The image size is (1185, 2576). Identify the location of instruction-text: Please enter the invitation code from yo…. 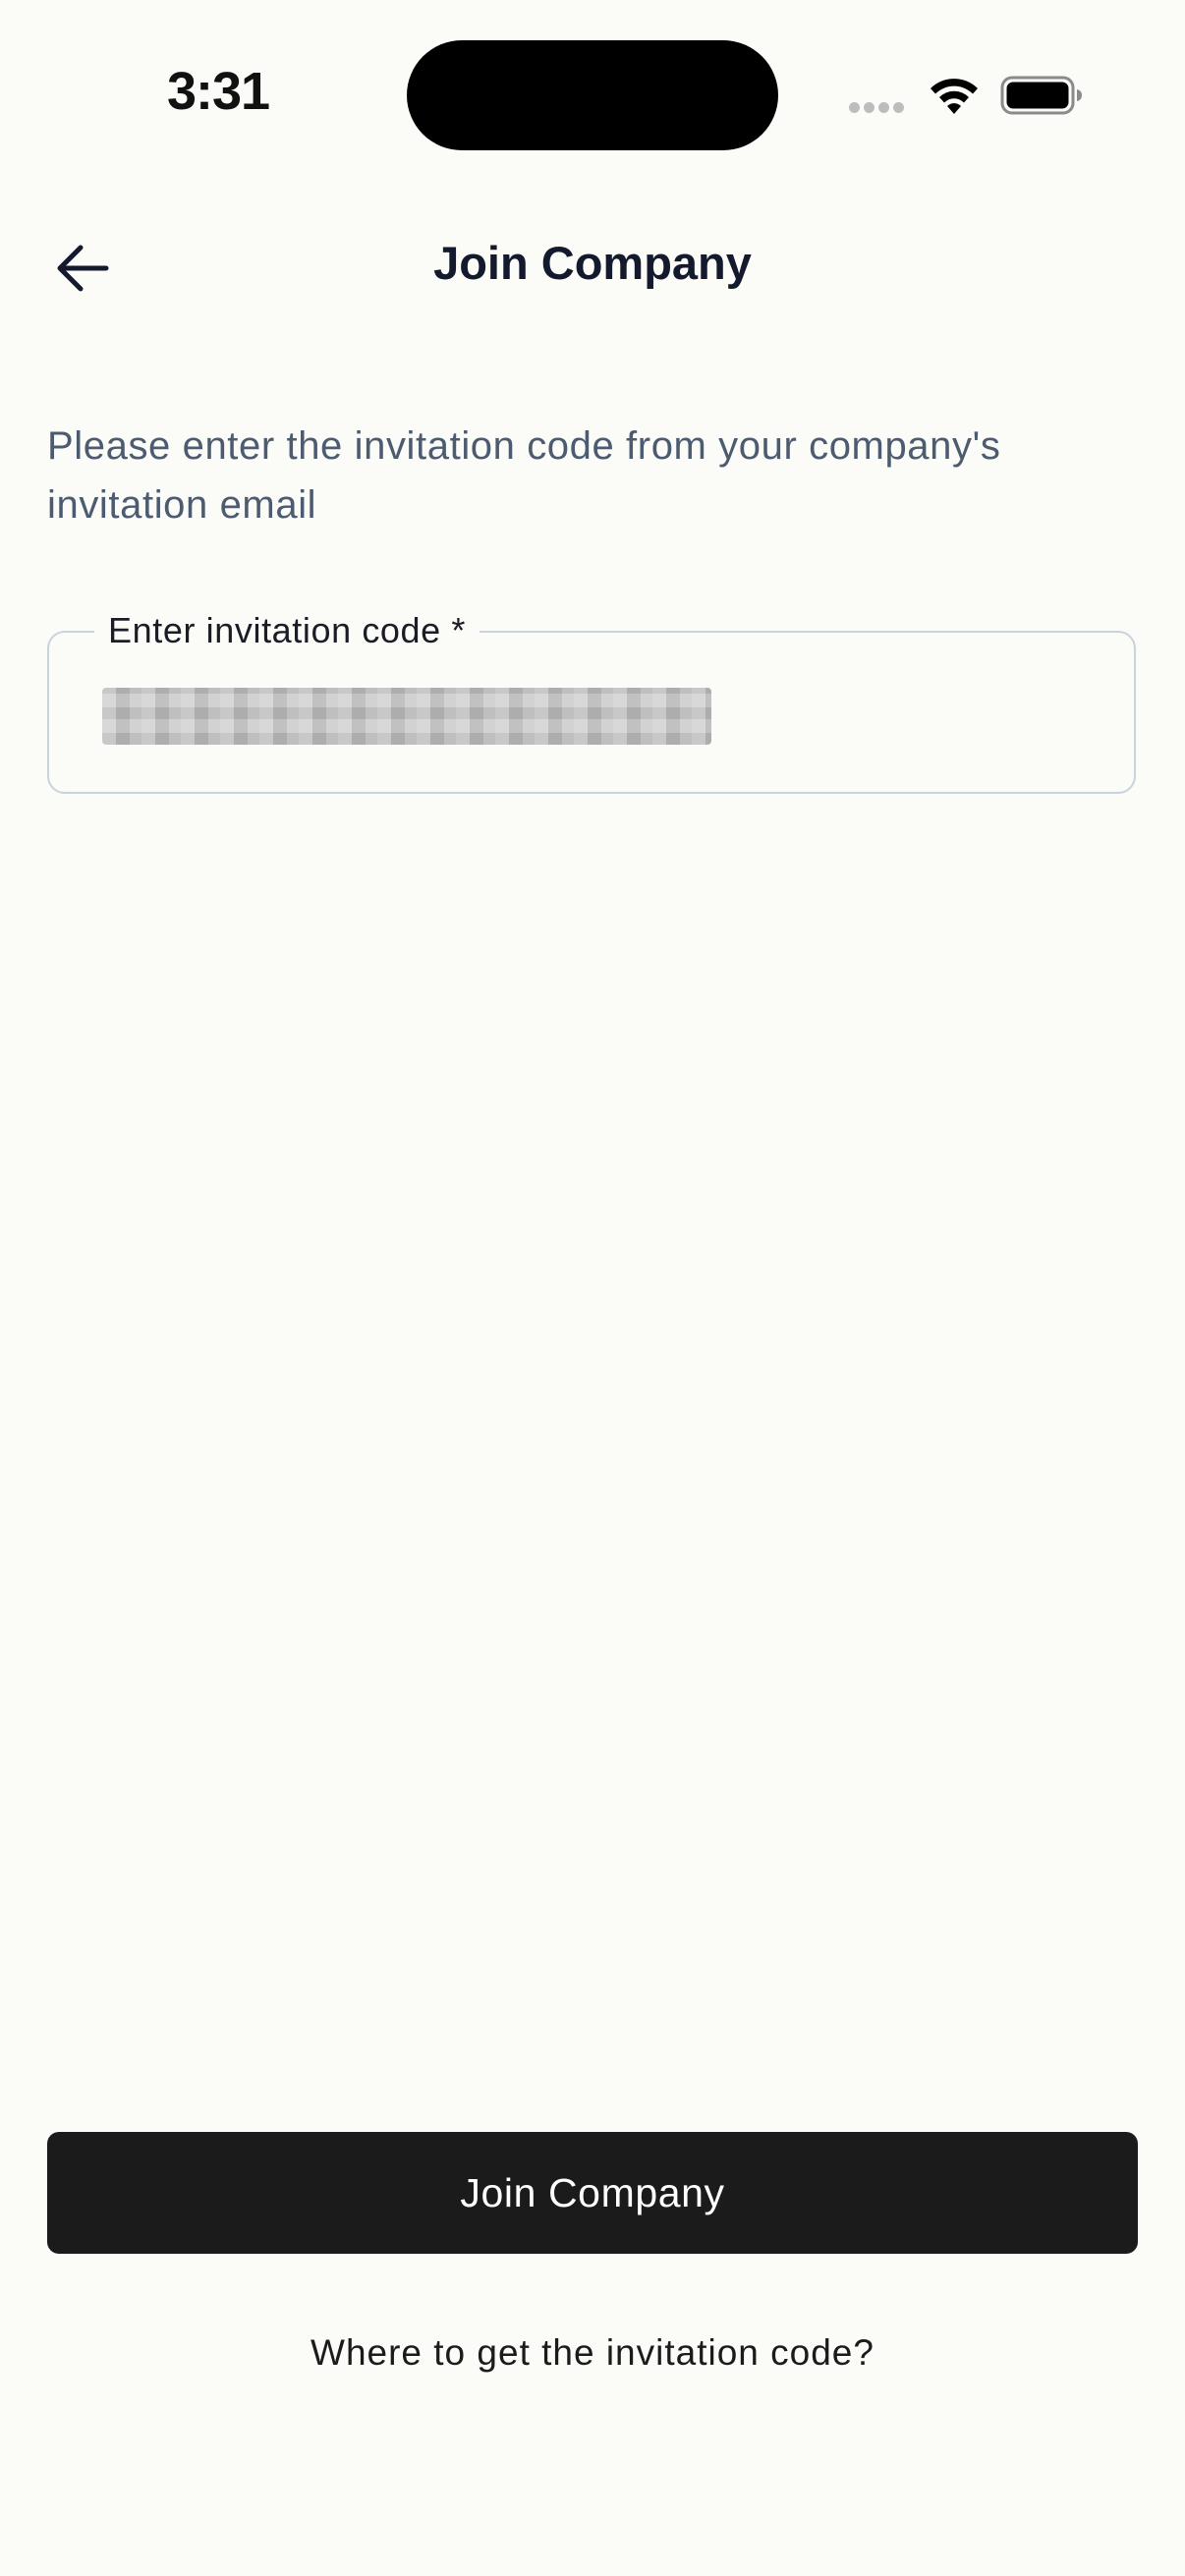
(524, 475).